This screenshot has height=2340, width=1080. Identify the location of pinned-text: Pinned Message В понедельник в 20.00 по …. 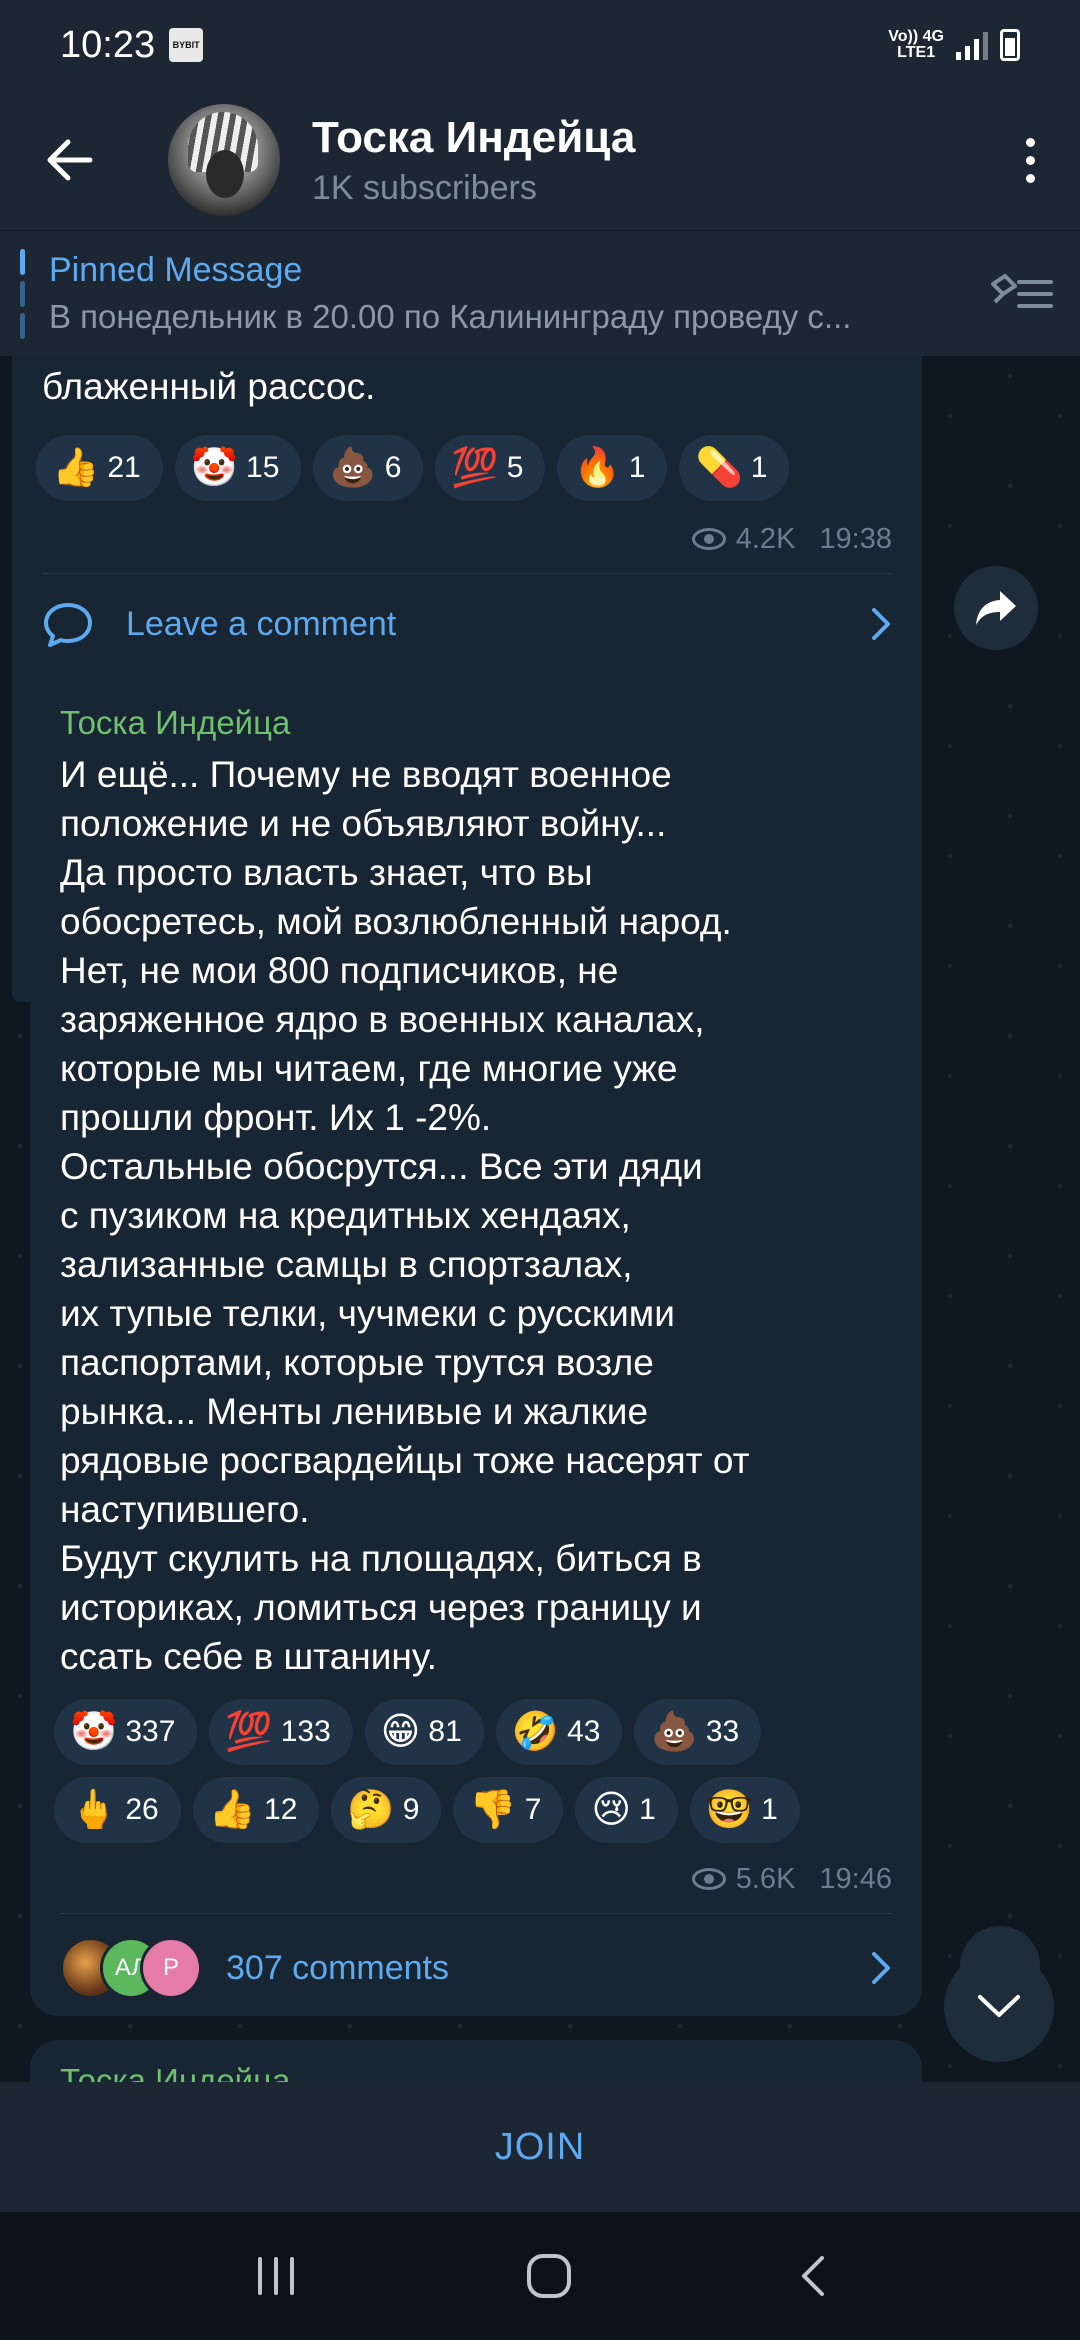
(509, 293).